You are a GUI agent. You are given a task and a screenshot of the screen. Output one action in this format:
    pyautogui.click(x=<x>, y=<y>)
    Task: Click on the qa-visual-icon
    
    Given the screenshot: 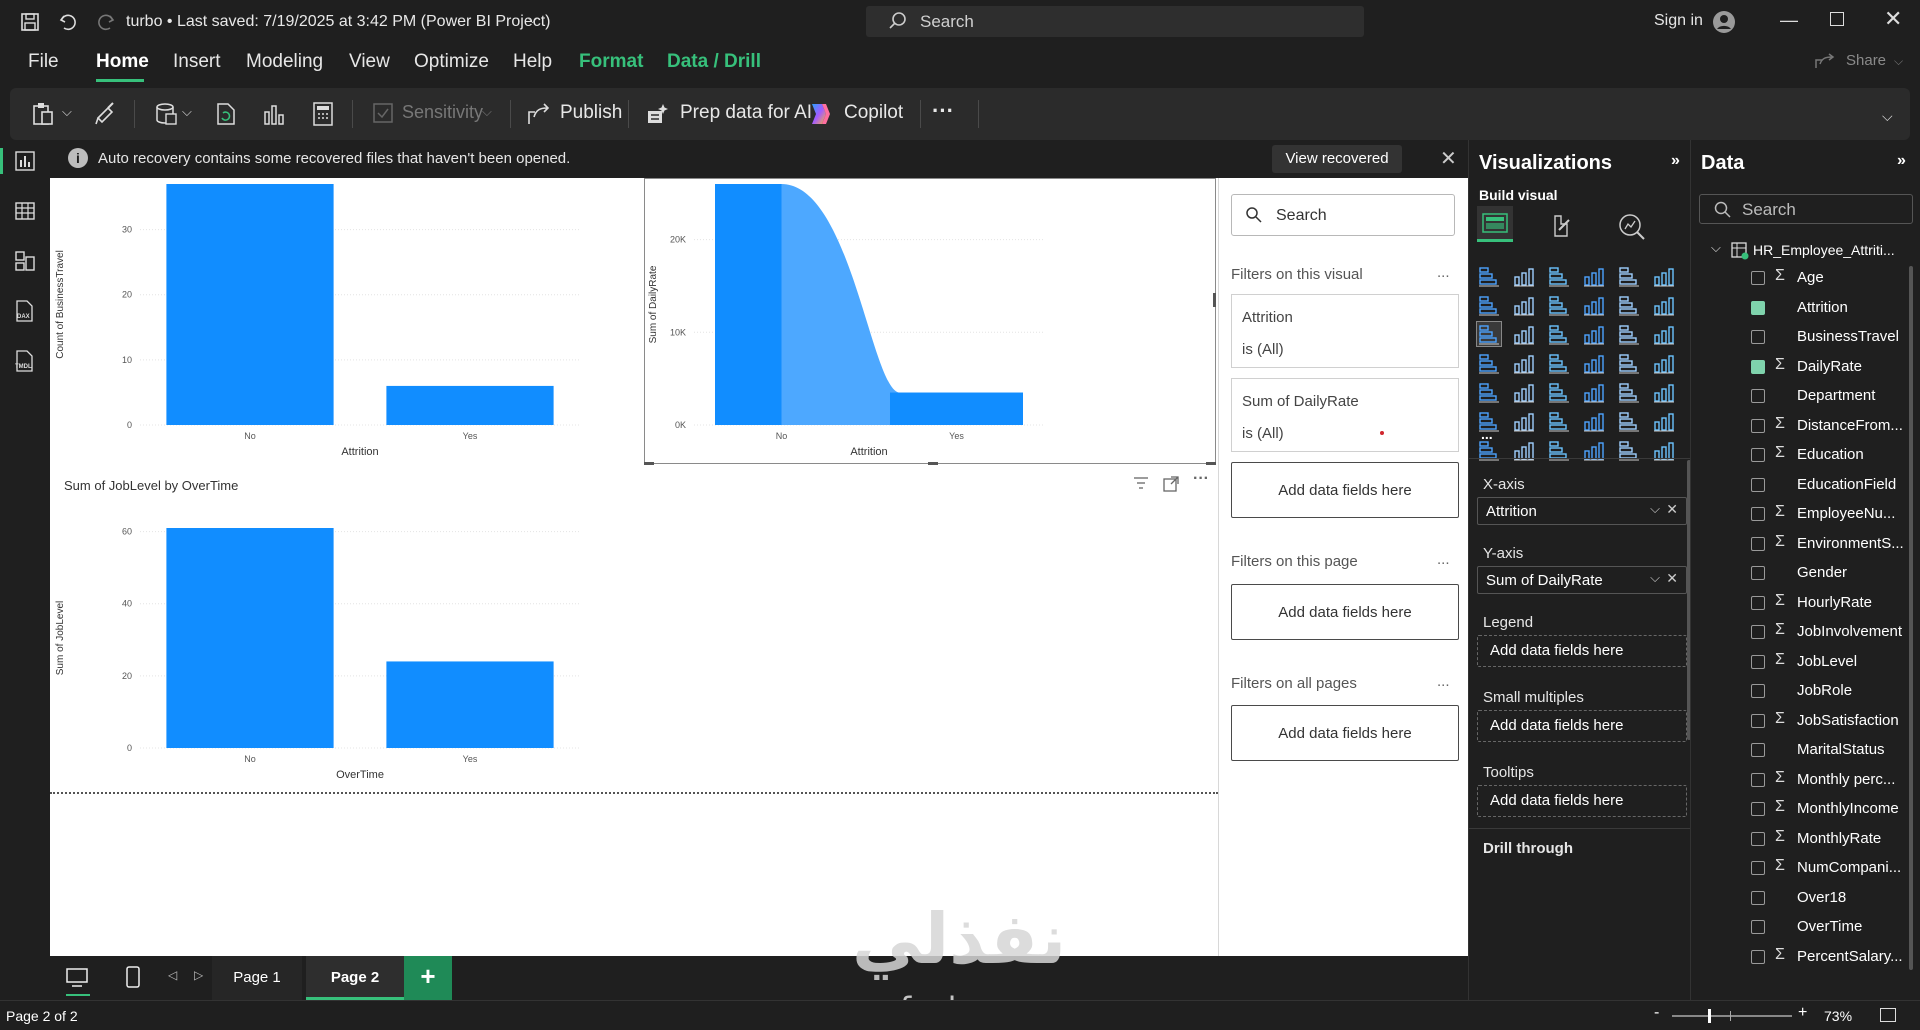 What is the action you would take?
    pyautogui.click(x=1594, y=421)
    